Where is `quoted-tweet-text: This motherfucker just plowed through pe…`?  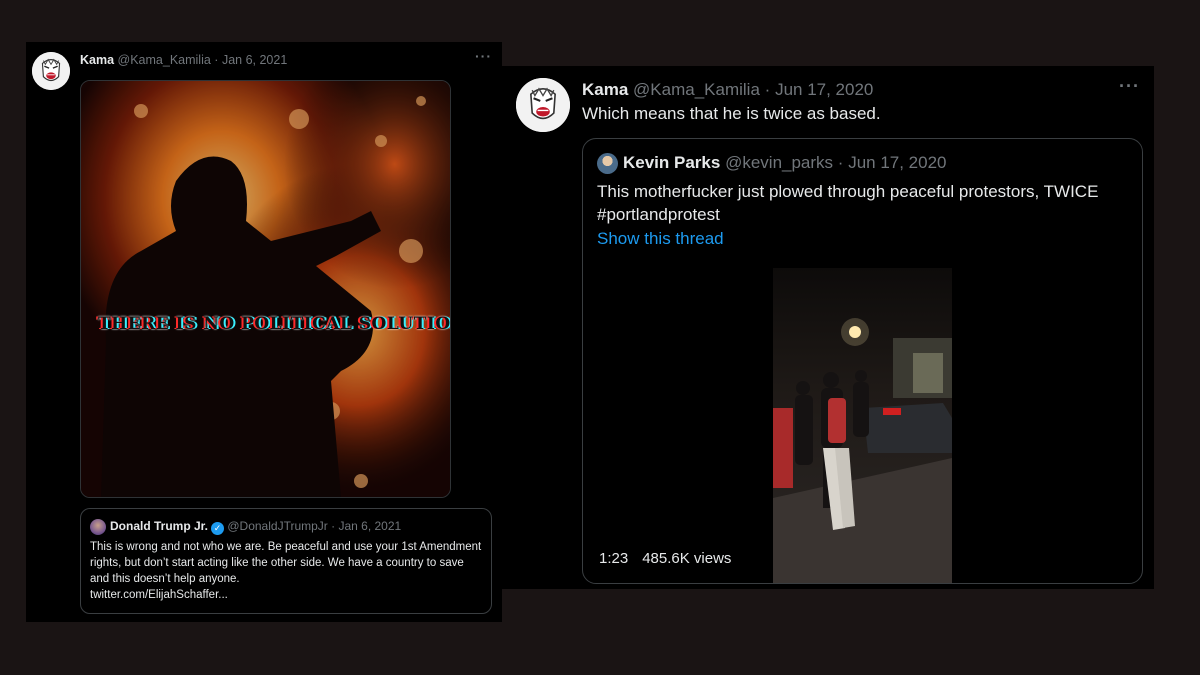 quoted-tweet-text: This motherfucker just plowed through pe… is located at coordinates (847, 203).